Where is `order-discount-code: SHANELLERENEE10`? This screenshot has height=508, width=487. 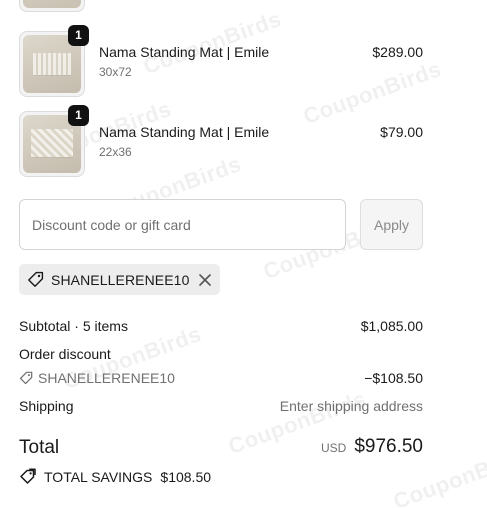
order-discount-code: SHANELLERENEE10 is located at coordinates (106, 378).